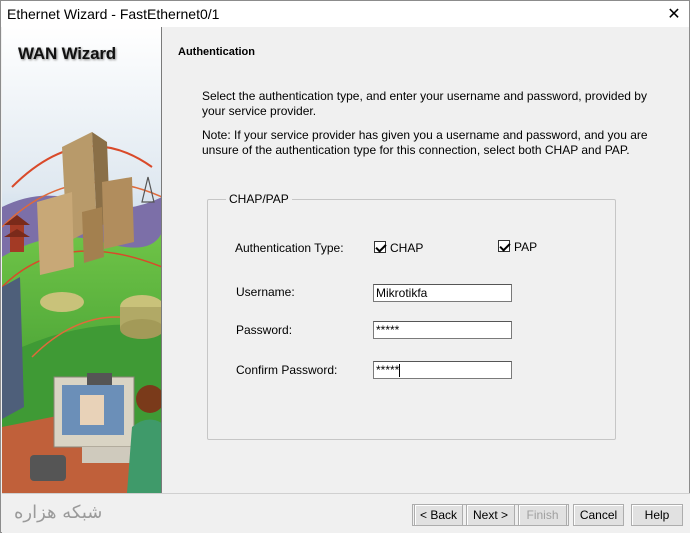 This screenshot has width=690, height=533. Describe the element at coordinates (67, 53) in the screenshot. I see `sidebar-title: WAN Wizard` at that location.